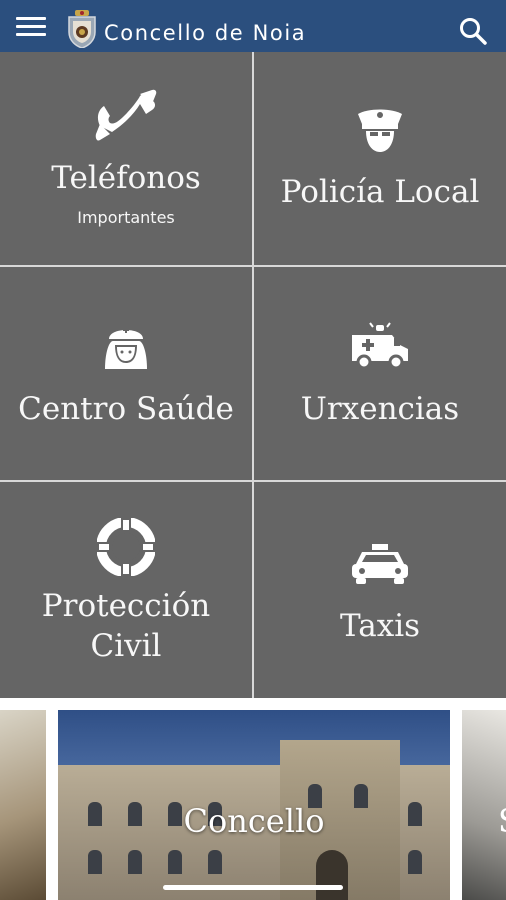 Image resolution: width=506 pixels, height=900 pixels. Describe the element at coordinates (23, 805) in the screenshot. I see `carousel-card-previous` at that location.